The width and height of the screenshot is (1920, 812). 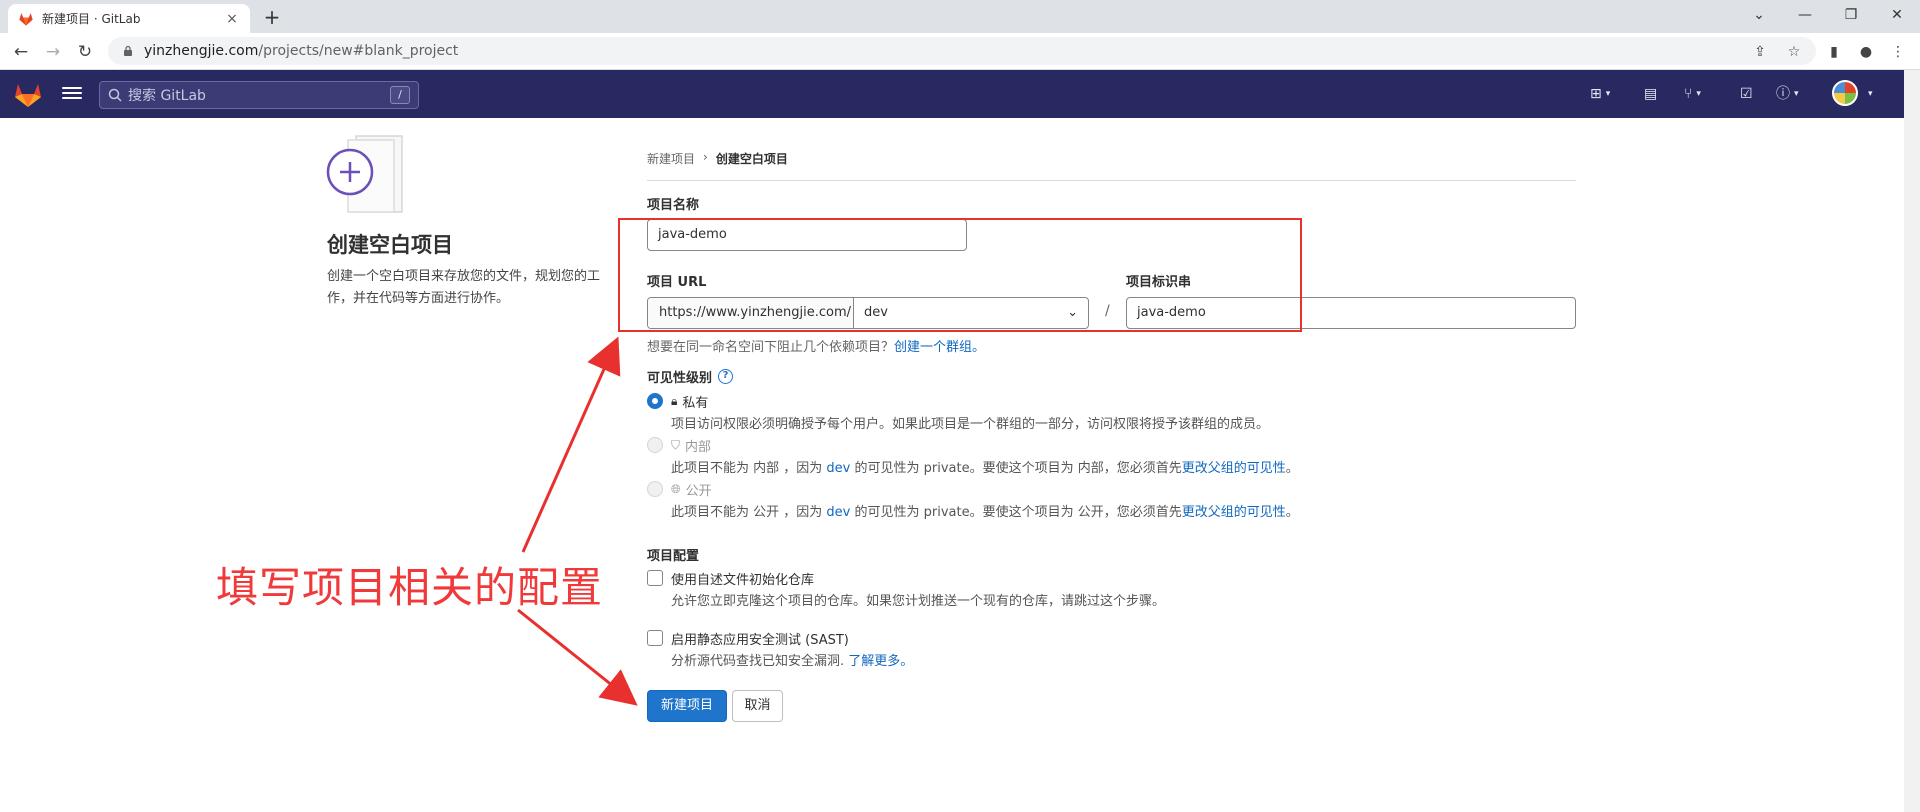 I want to click on internal-label-text: 内部, so click(x=698, y=447).